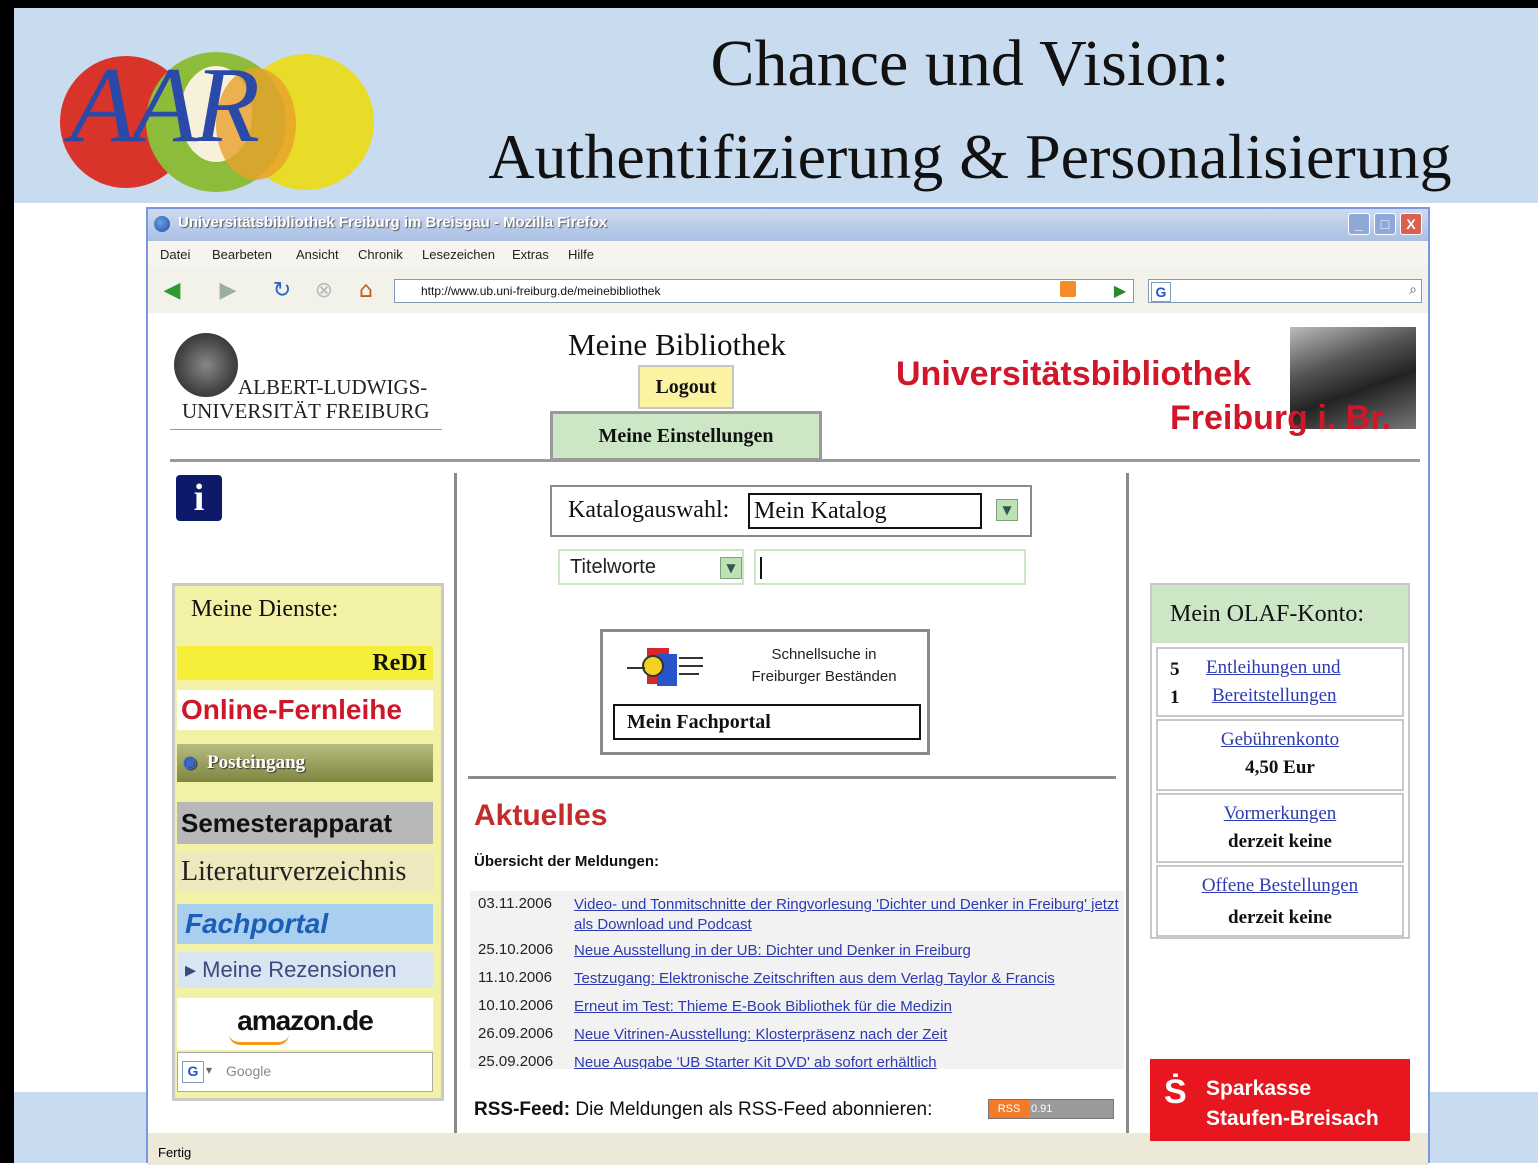 This screenshot has height=1165, width=1538. What do you see at coordinates (824, 666) in the screenshot?
I see `quick-search-link: Schnellsuche in Freiburger Beständen` at bounding box center [824, 666].